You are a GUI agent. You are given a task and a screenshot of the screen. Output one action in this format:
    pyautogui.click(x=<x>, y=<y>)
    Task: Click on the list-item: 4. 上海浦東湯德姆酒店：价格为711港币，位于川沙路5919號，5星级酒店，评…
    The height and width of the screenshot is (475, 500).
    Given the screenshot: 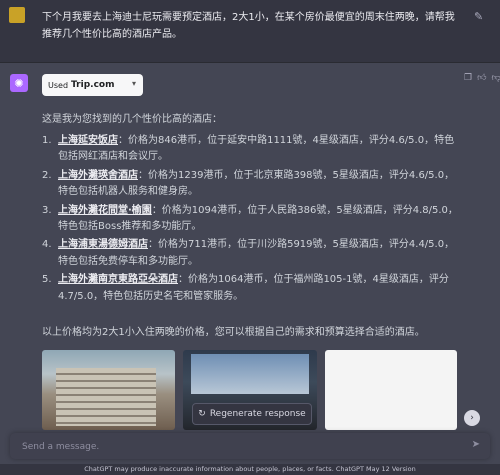 What is the action you would take?
    pyautogui.click(x=252, y=253)
    